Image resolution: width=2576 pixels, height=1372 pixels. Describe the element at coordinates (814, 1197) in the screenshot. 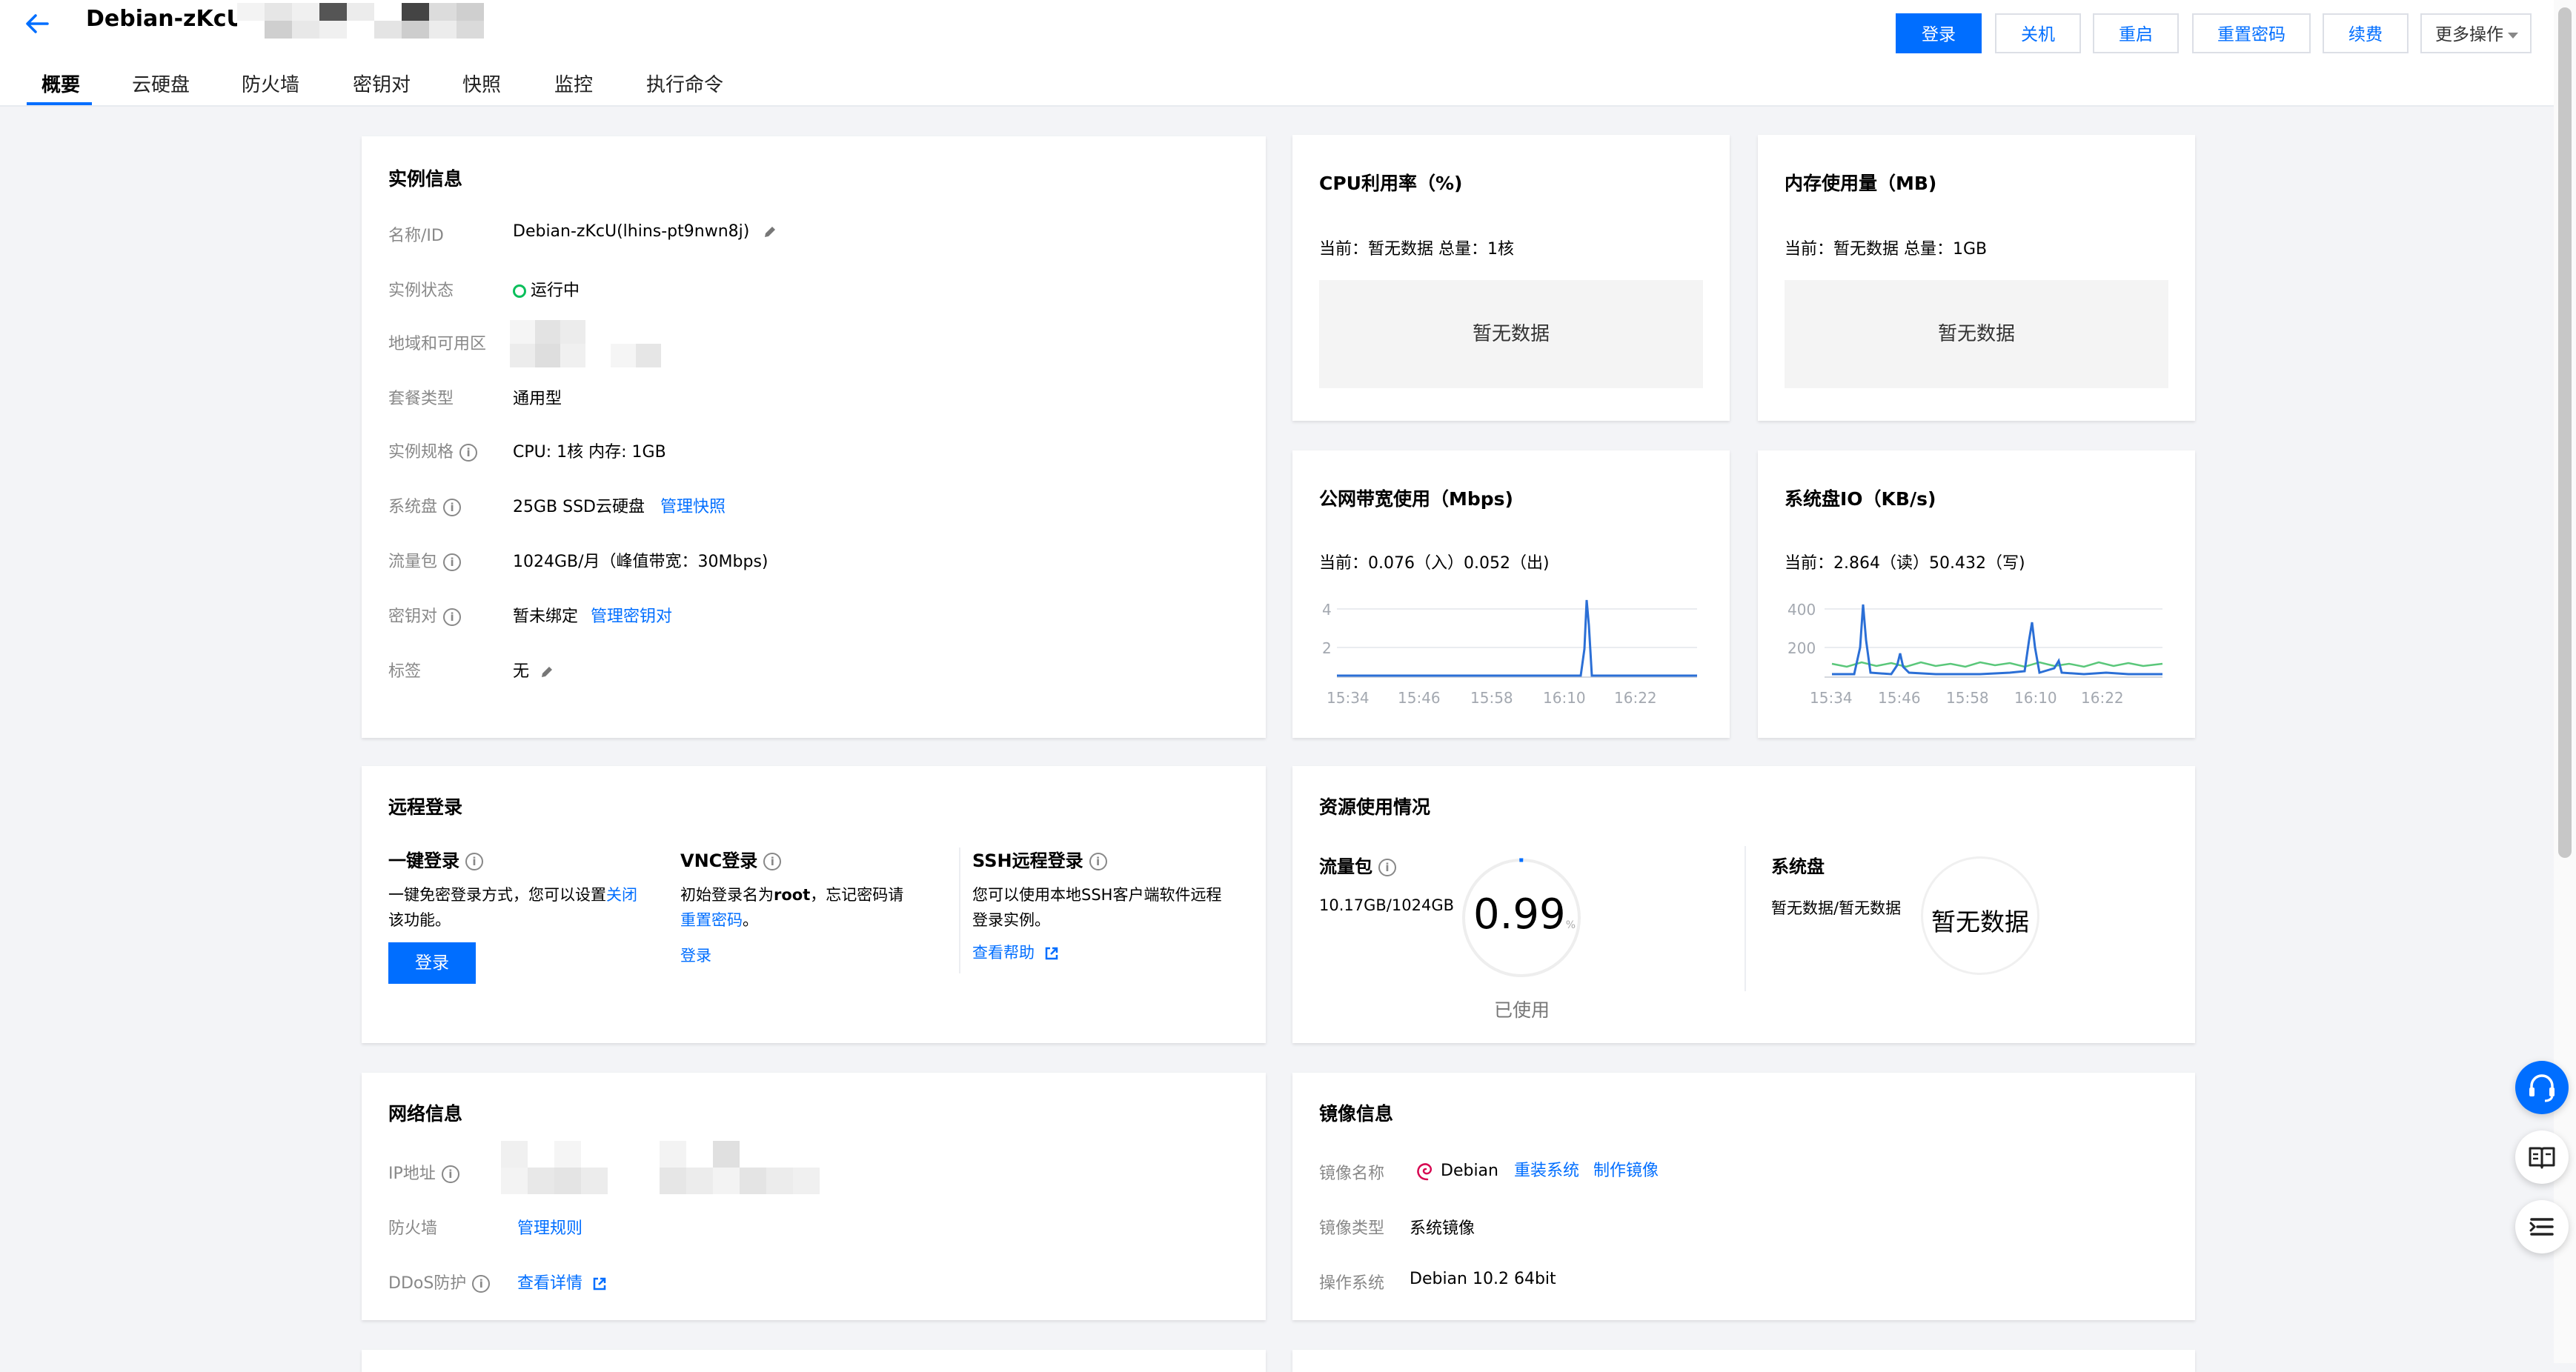

I see `network-info-card: 网络信息 IP地址 i 防火墙 管理规则 DDoS防护 i 查看详情` at that location.